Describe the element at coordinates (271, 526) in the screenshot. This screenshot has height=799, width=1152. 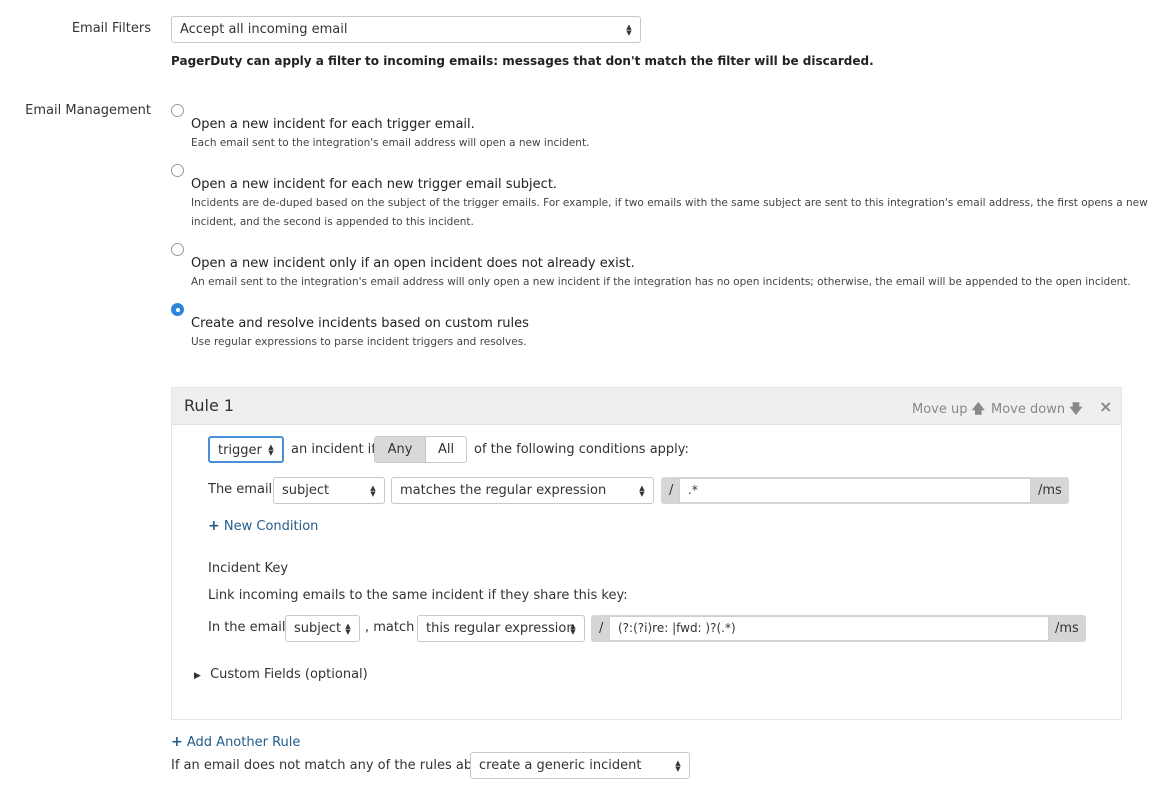
I see `new-condition-label: New Condition` at that location.